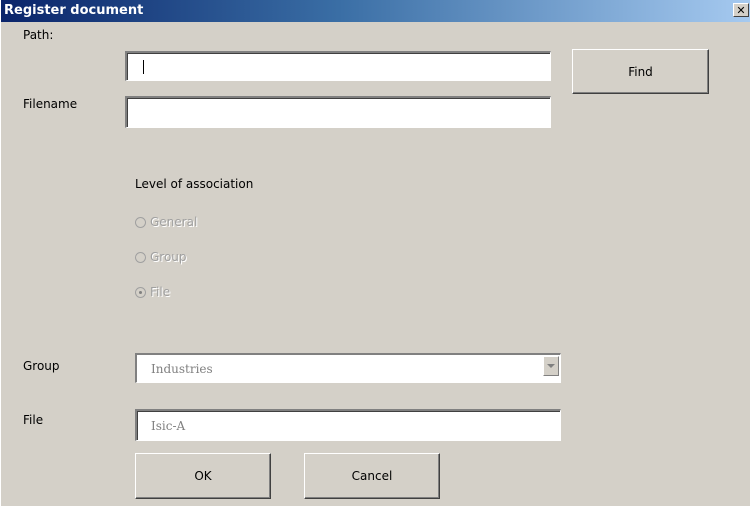 The height and width of the screenshot is (506, 750). What do you see at coordinates (38, 35) in the screenshot?
I see `path-label: Path:` at bounding box center [38, 35].